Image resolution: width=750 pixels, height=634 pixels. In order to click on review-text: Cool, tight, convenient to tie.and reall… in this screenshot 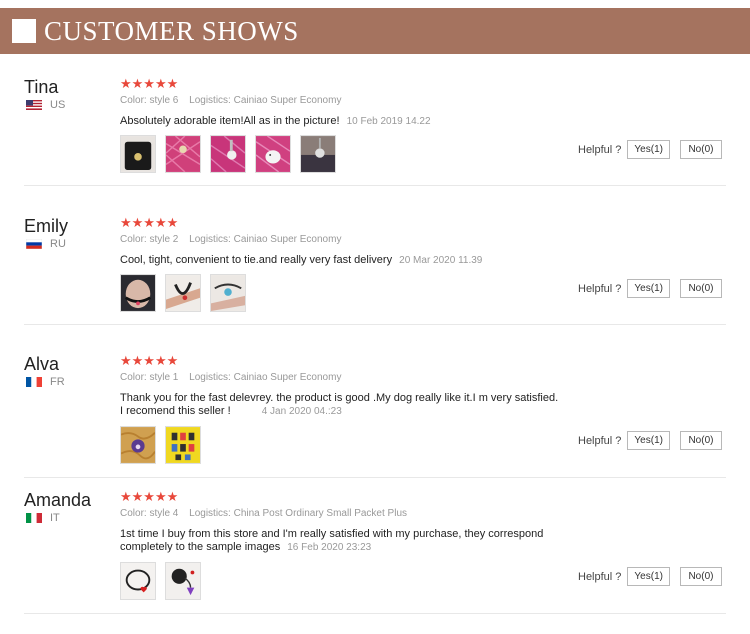, I will do `click(340, 260)`.